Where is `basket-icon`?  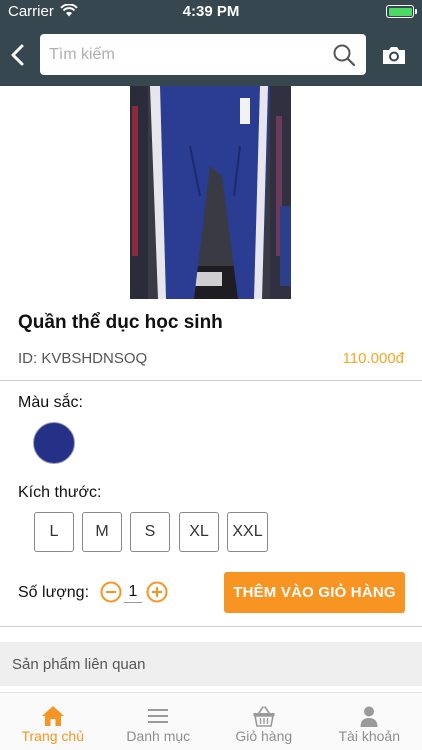
basket-icon is located at coordinates (264, 716).